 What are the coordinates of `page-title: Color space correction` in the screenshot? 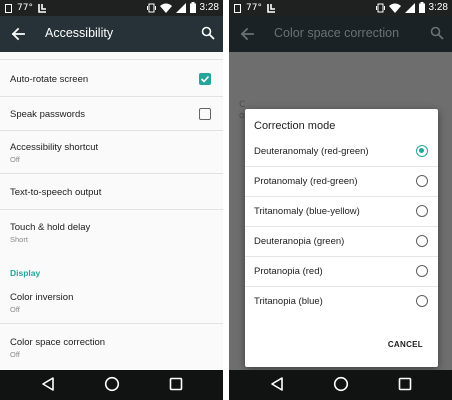 It's located at (337, 33).